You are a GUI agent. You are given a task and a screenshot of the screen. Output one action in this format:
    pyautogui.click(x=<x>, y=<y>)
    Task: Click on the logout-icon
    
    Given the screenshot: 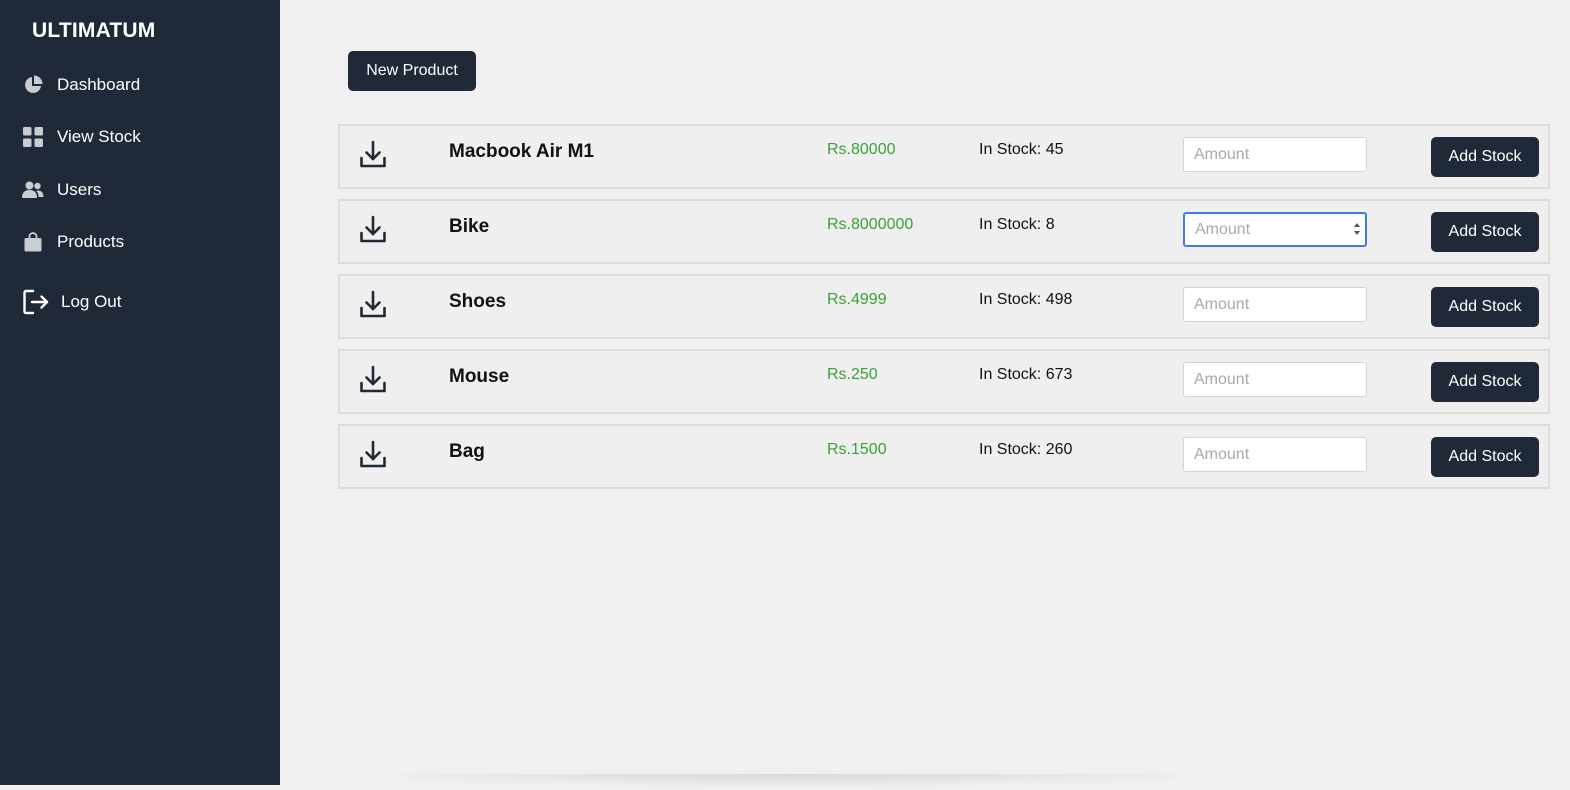 What is the action you would take?
    pyautogui.click(x=36, y=302)
    